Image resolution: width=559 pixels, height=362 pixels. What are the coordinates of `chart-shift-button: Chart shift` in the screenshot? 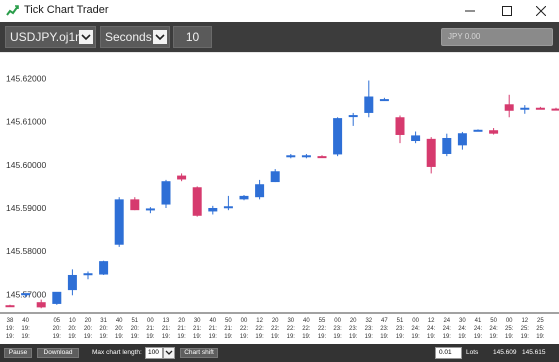 It's located at (199, 353).